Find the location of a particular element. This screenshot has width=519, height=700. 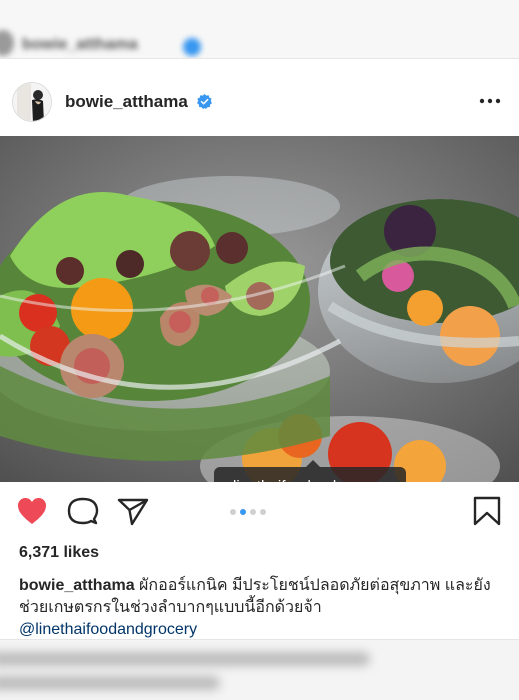

ellipsis-icon is located at coordinates (490, 101).